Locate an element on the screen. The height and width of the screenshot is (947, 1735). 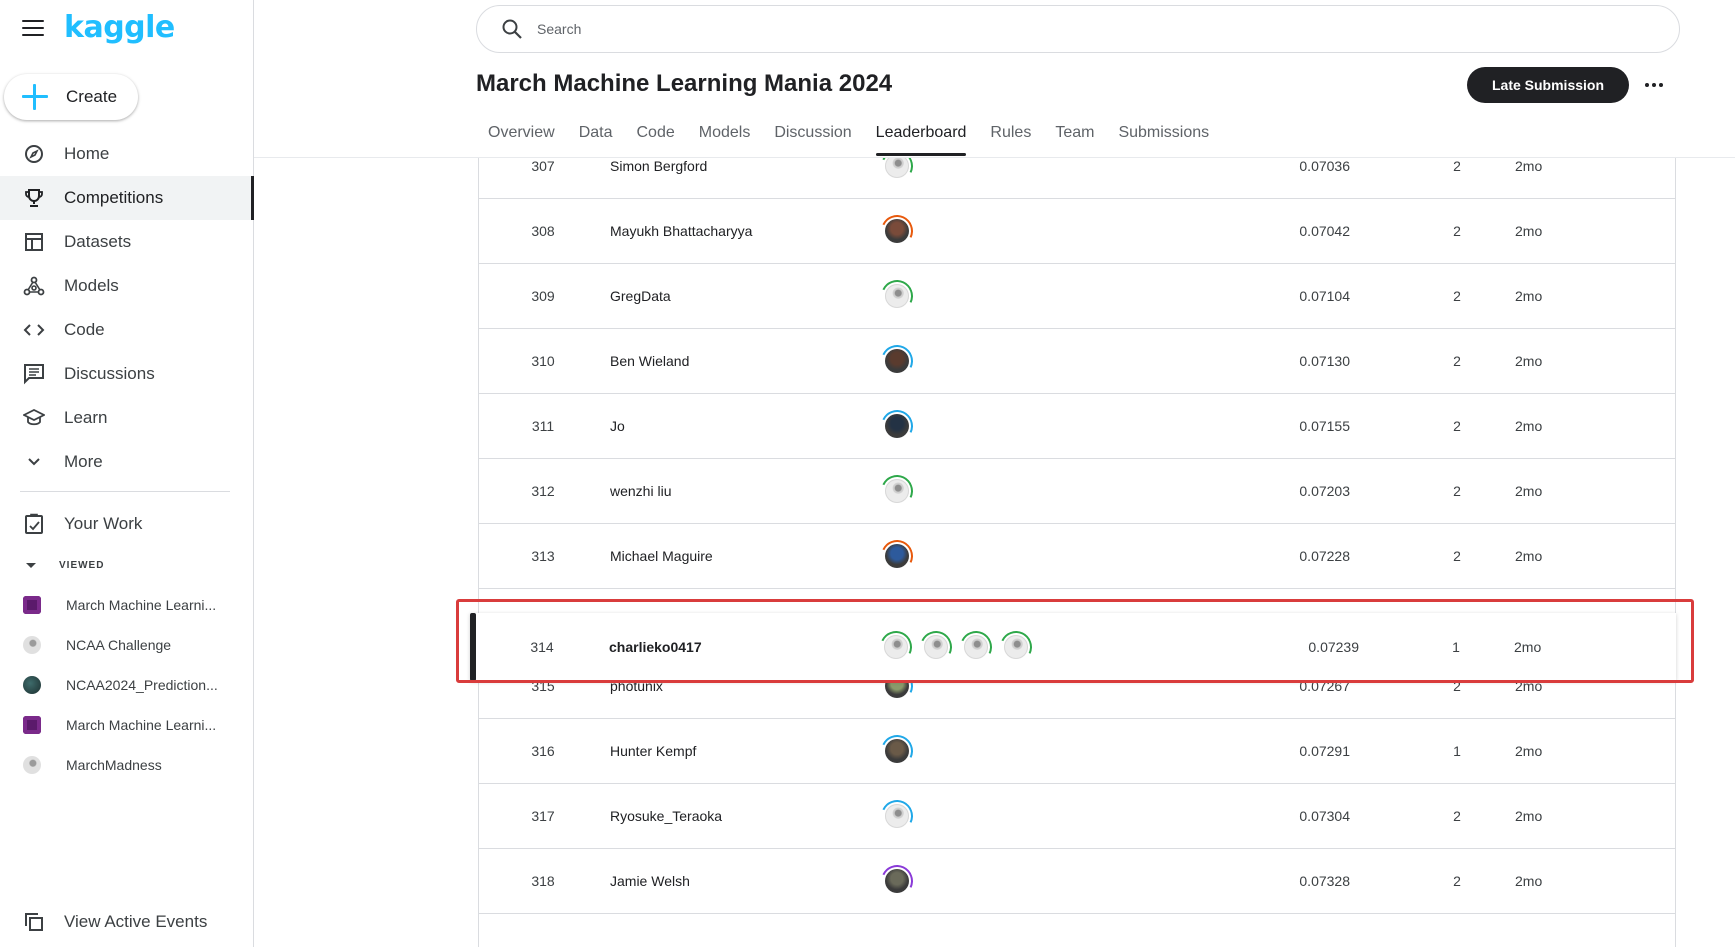
leaderboard-row: 313 Michael Maguire 0.07228 2 2mo is located at coordinates (1077, 556).